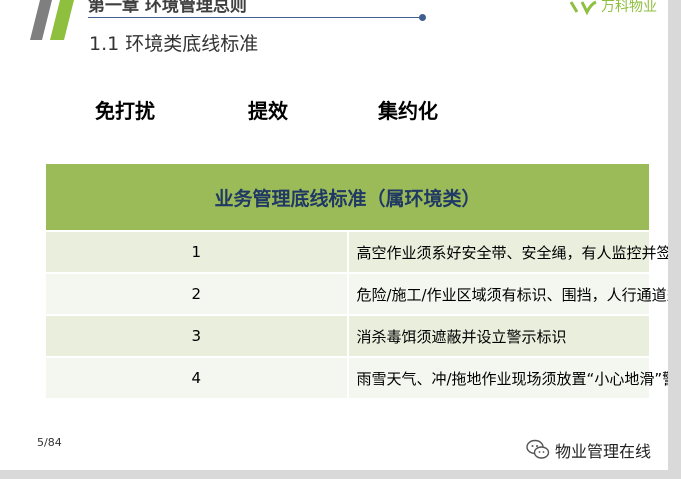 The image size is (681, 479). I want to click on vanke-logo-icon, so click(583, 8).